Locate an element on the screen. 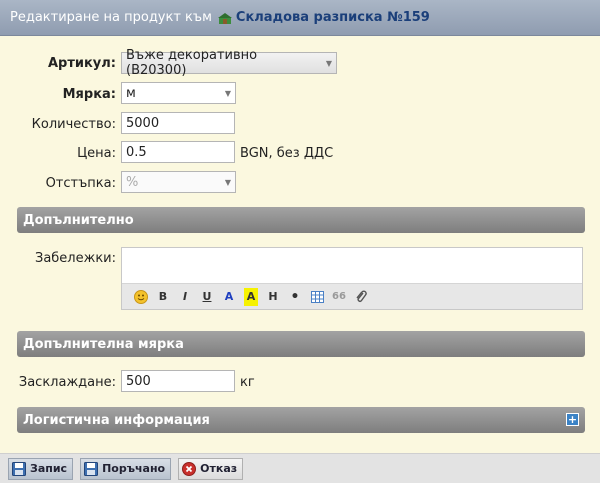 The image size is (600, 483). discount-label: Отстъпка: is located at coordinates (80, 183).